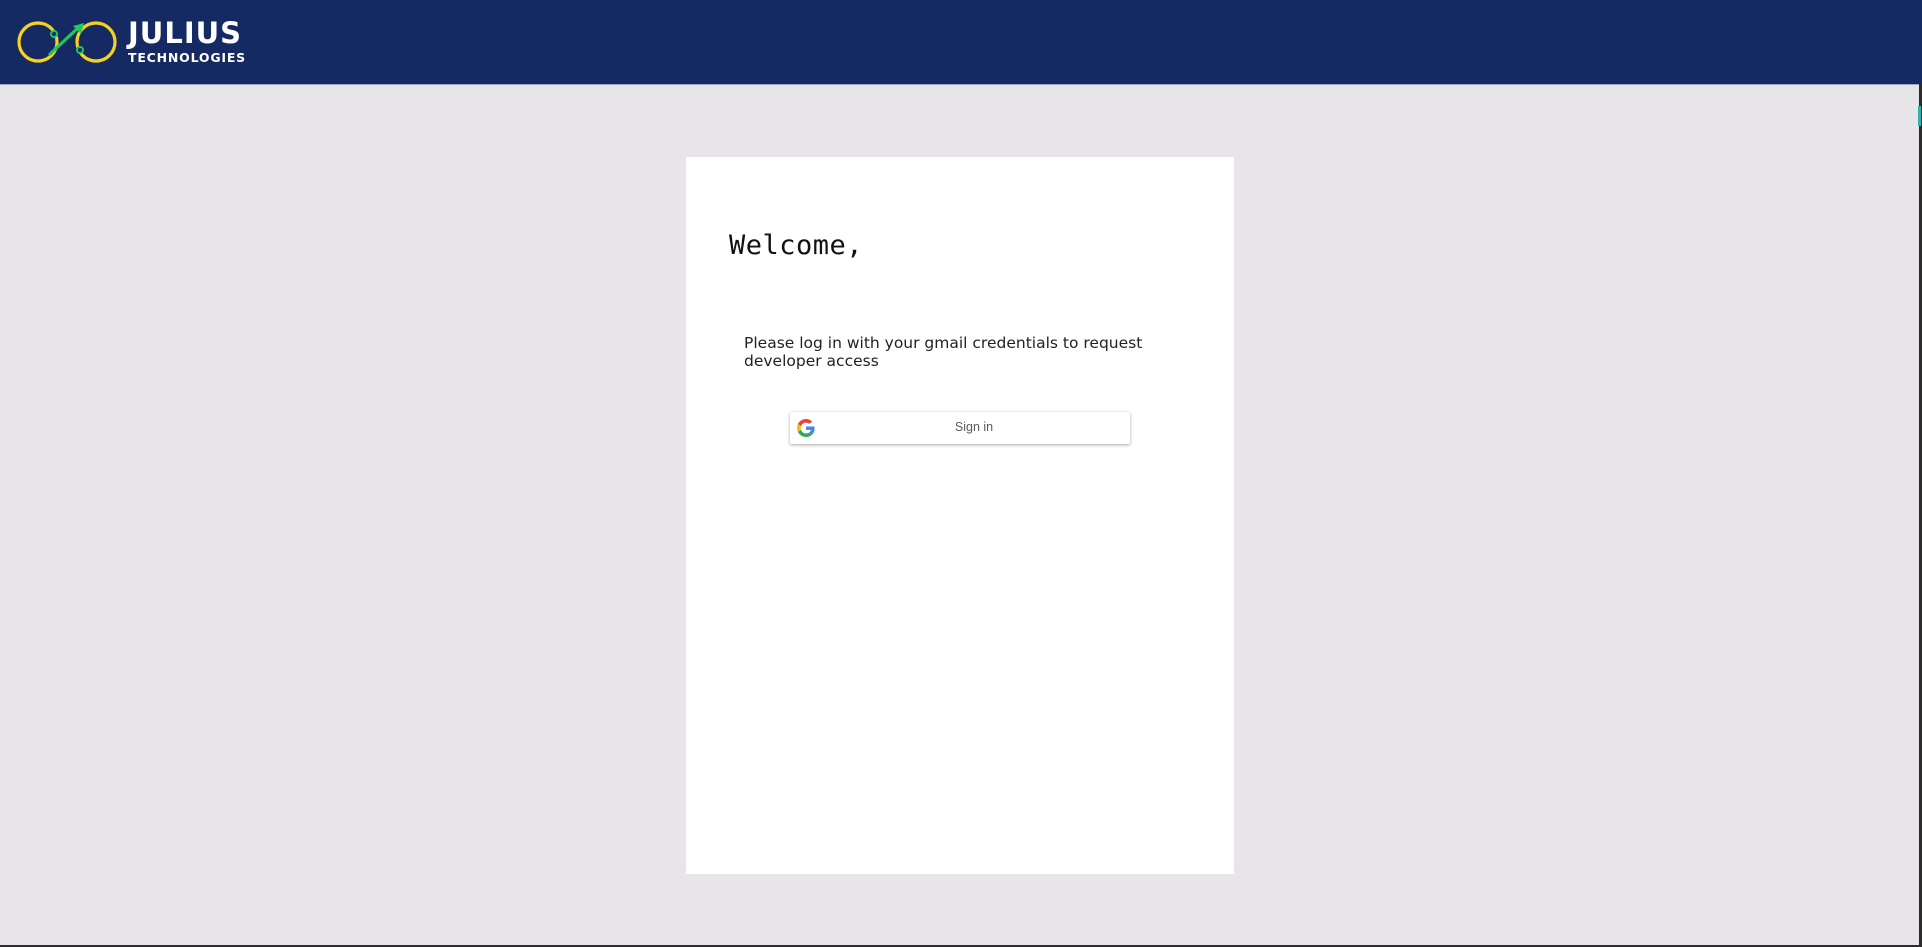 The width and height of the screenshot is (1922, 947). Describe the element at coordinates (187, 58) in the screenshot. I see `brand-subtitle: TECHNOLOGIES` at that location.